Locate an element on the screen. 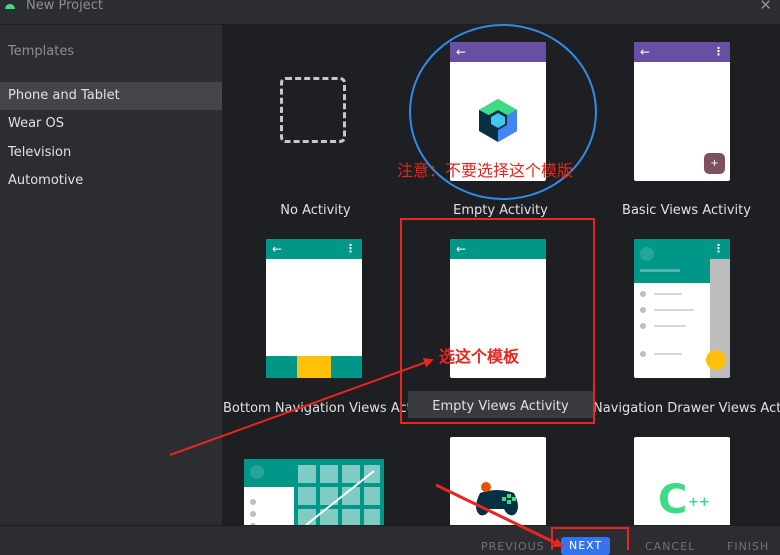 The width and height of the screenshot is (780, 555). cpp-logo-icon: C is located at coordinates (673, 500).